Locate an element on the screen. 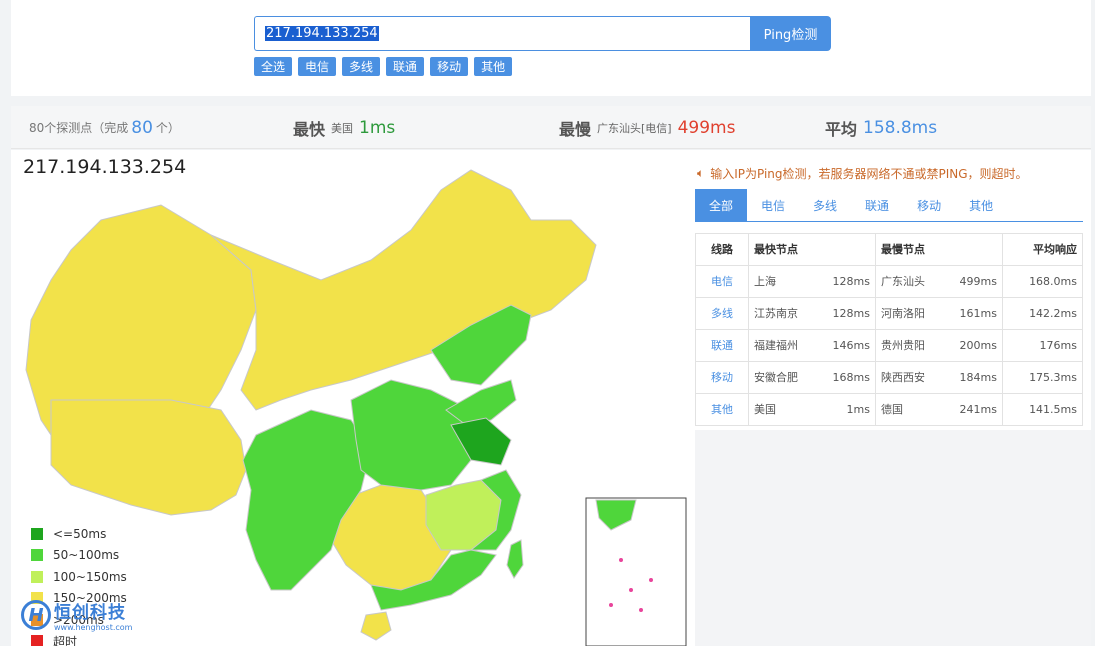  search-panel: 217.194.133.254 Ping检测 全选 电信 多线 联通 移动 其他 is located at coordinates (551, 48).